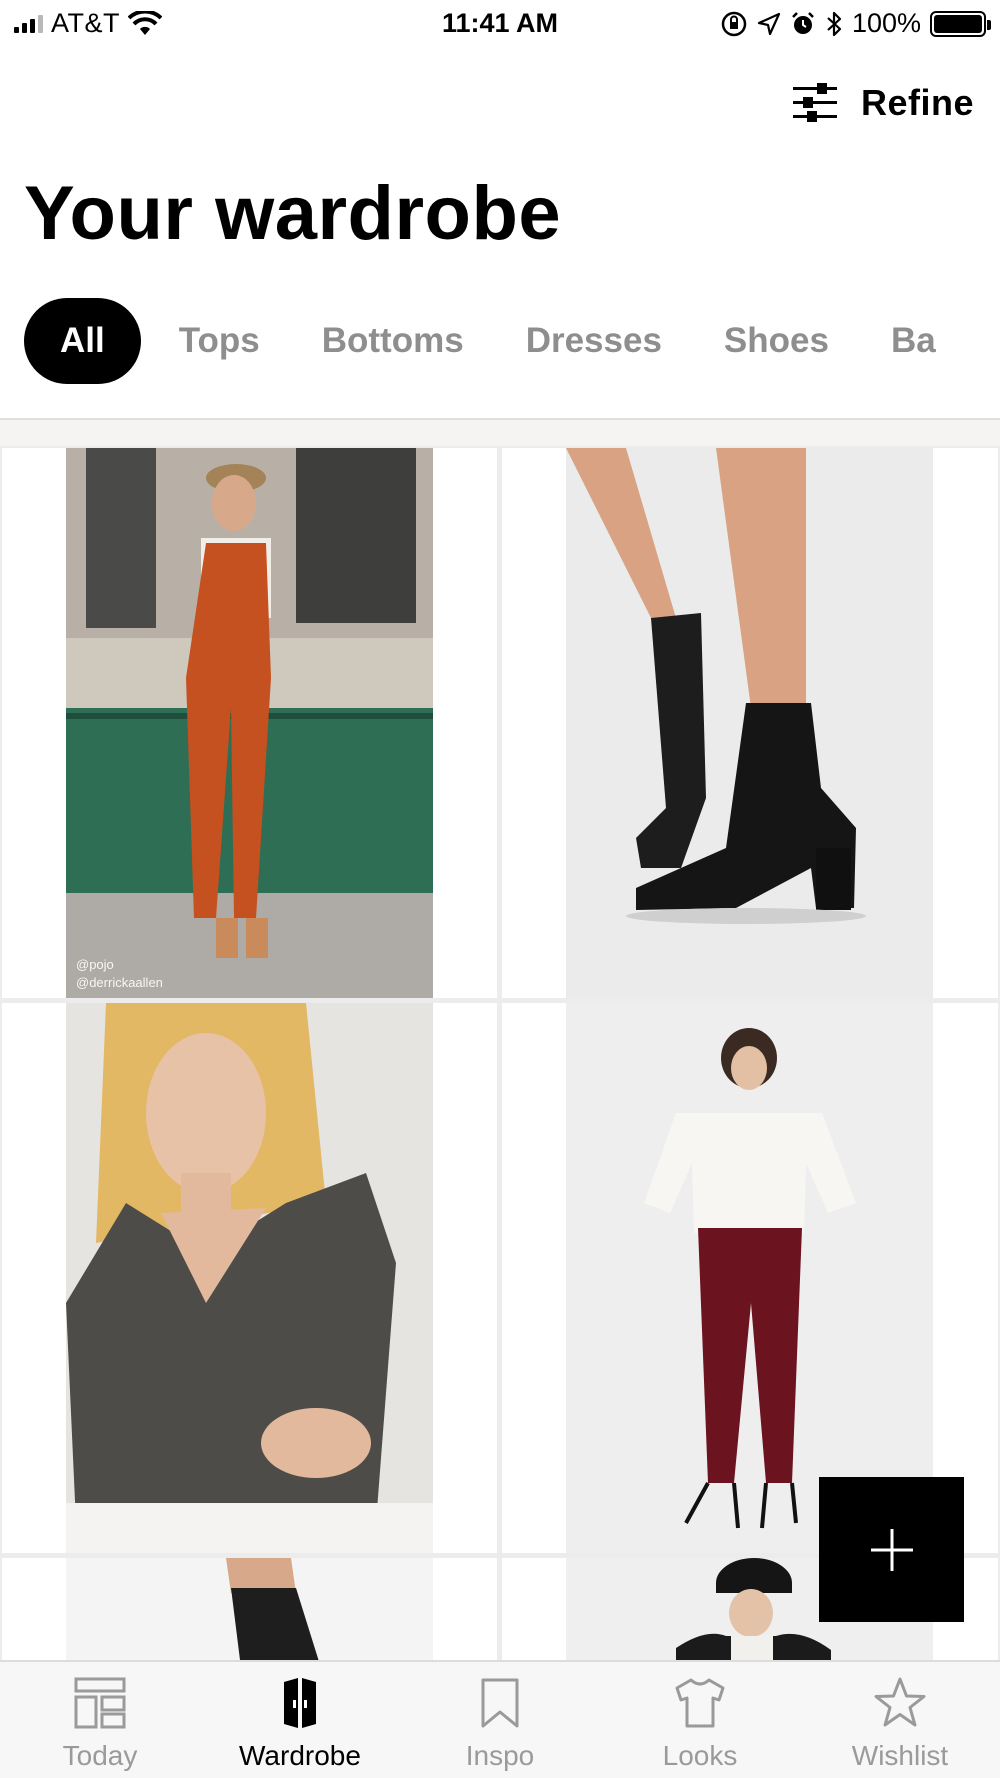  I want to click on tab-wishlist: Wishlist, so click(900, 1720).